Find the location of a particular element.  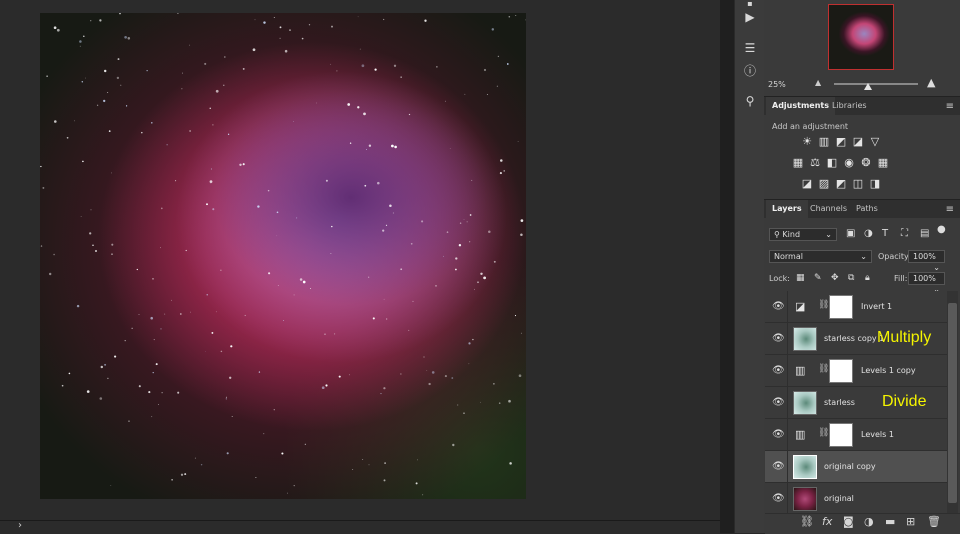

navigator-zoom-value: 25% is located at coordinates (777, 84).